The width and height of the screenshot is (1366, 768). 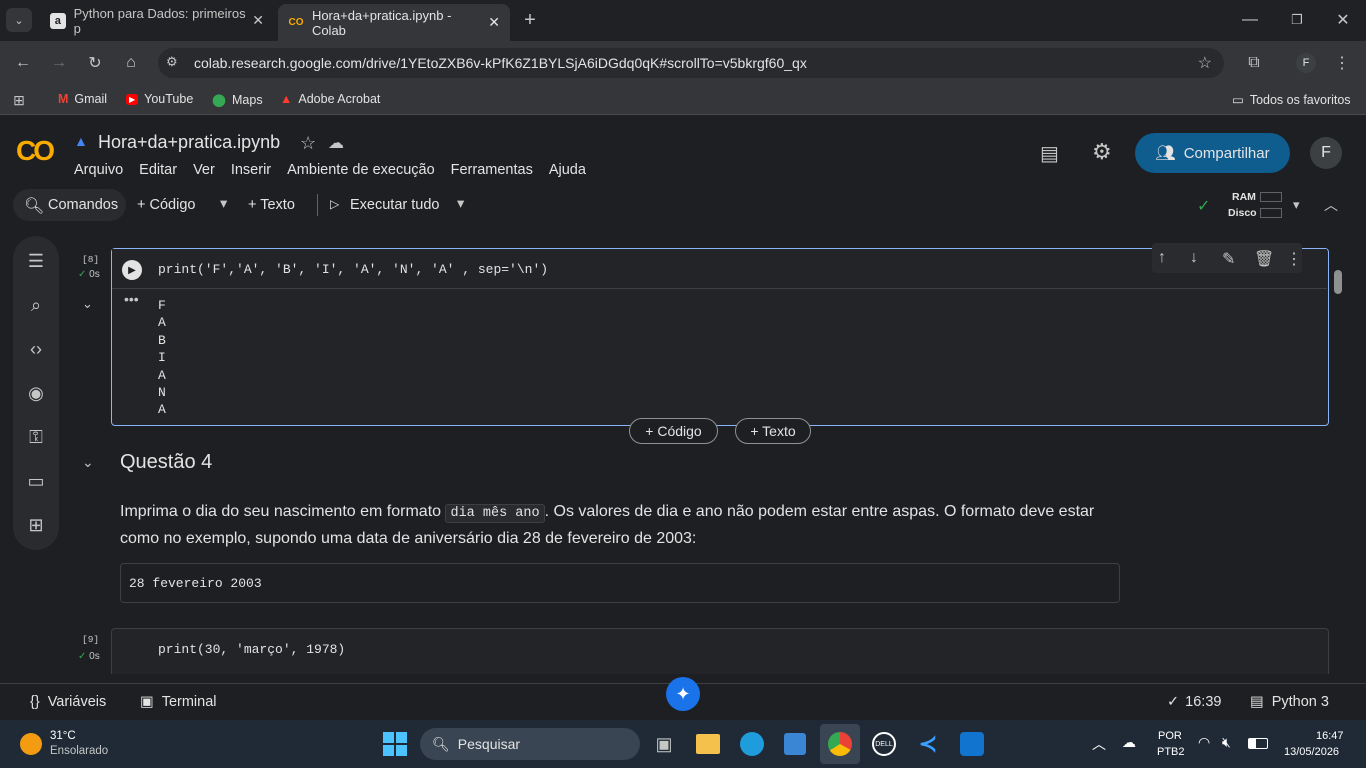 I want to click on youtube-icon: ▶, so click(x=132, y=99).